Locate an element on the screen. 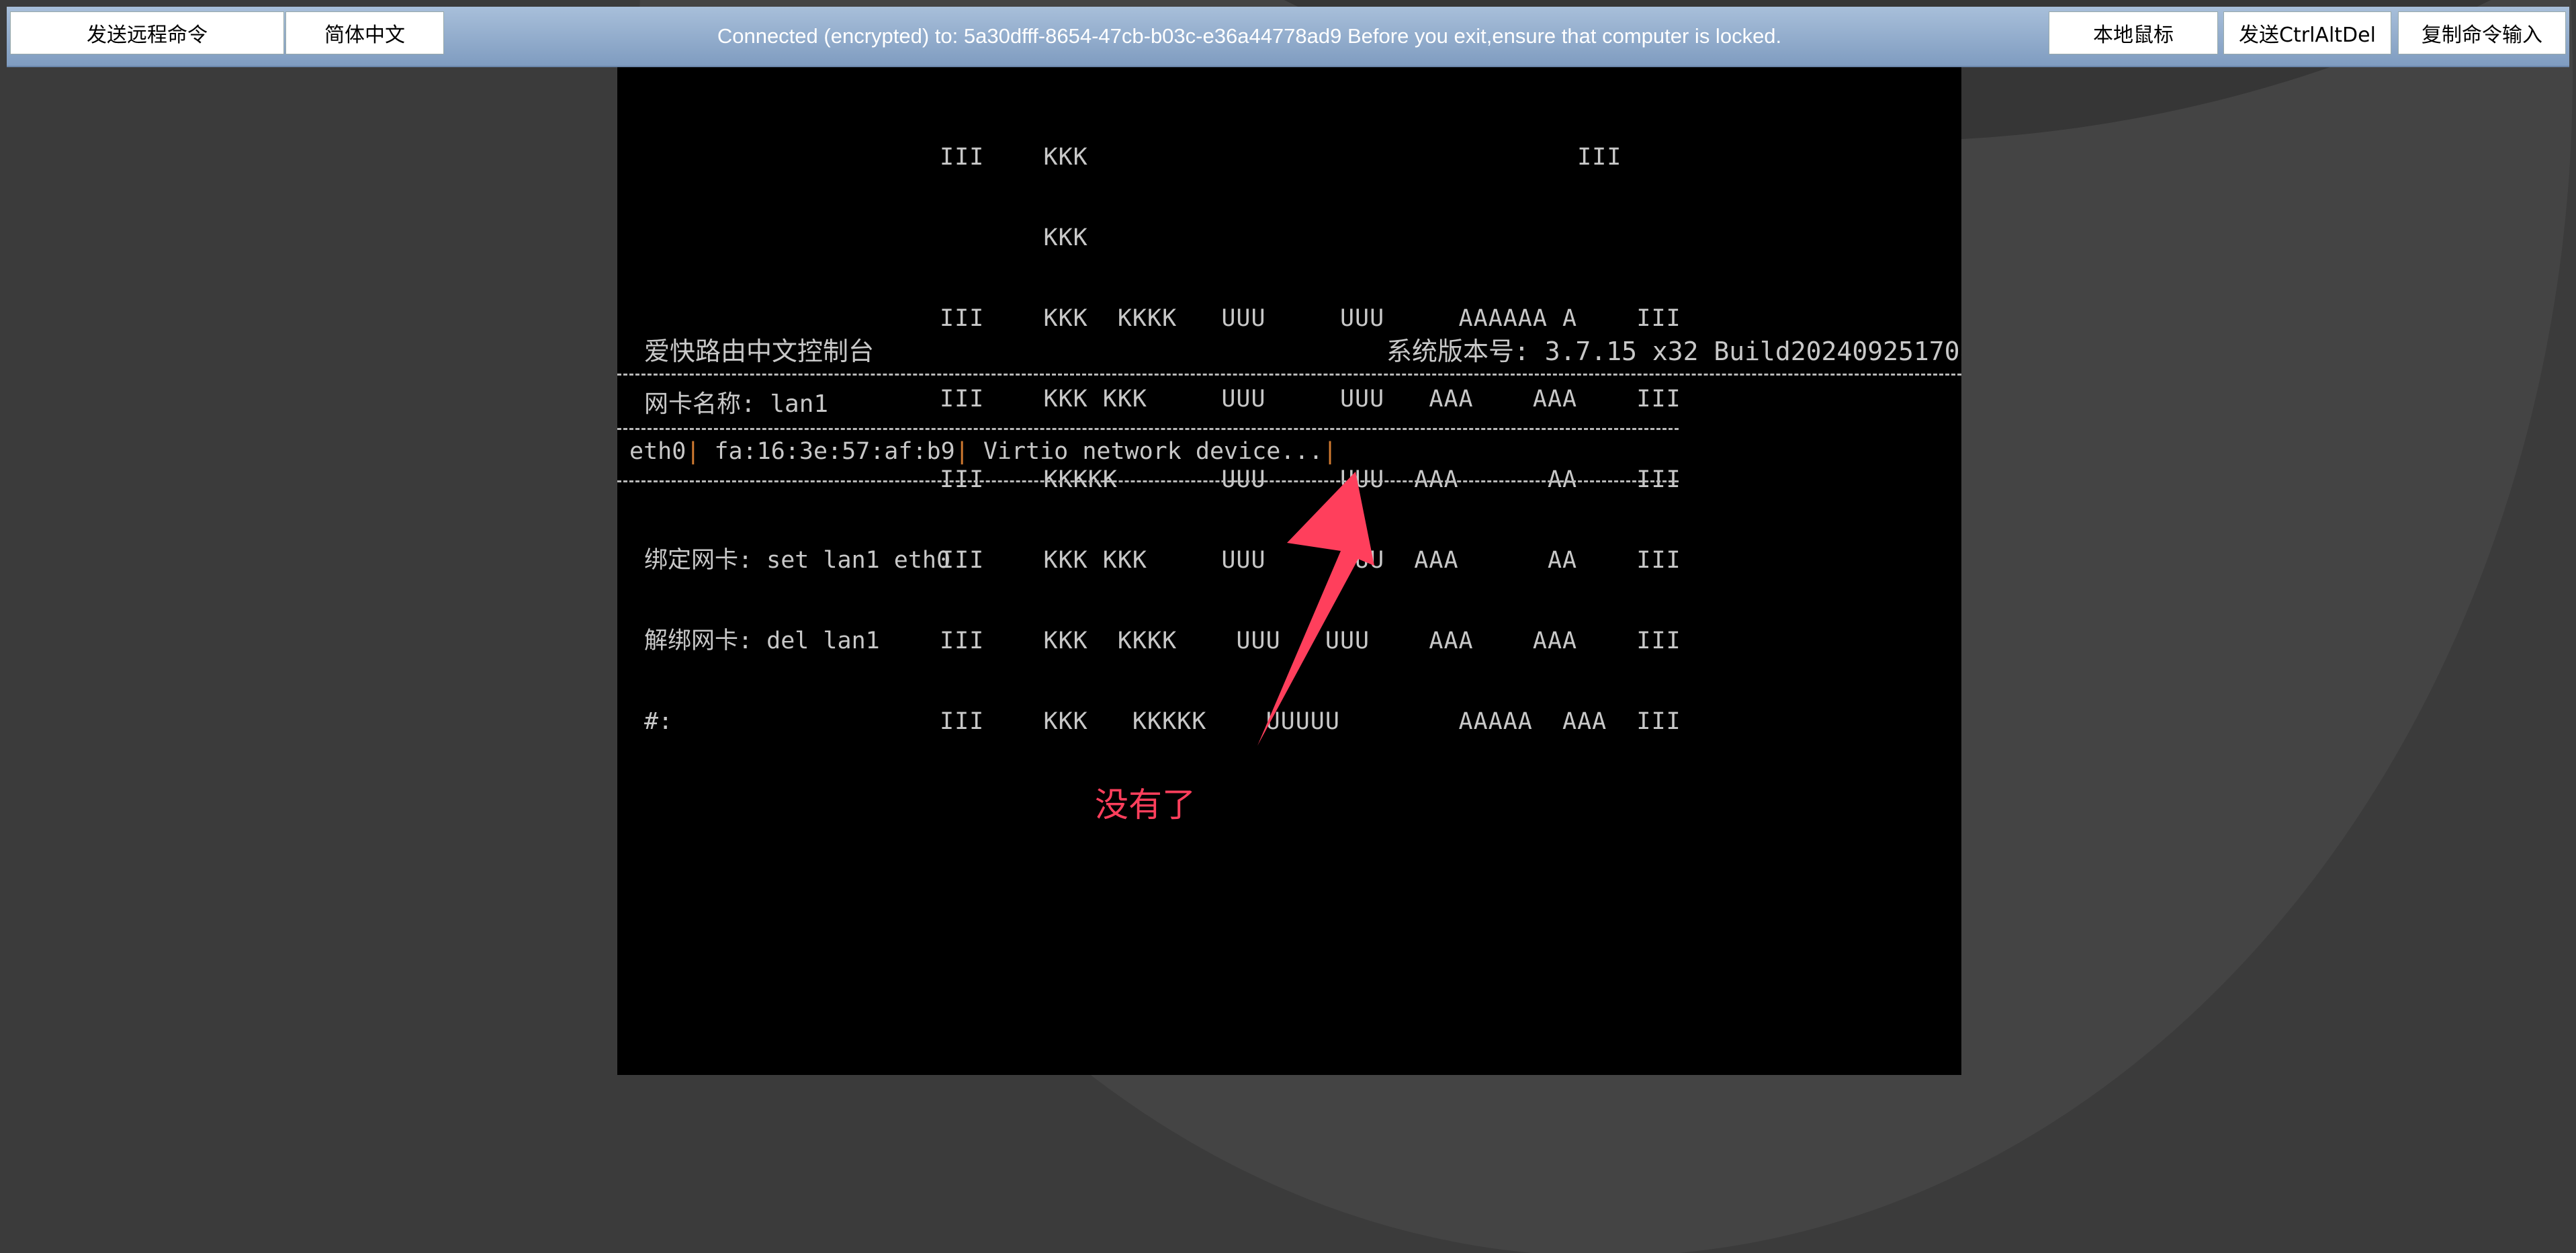  unbind-command: 解绑网卡: del lan1 is located at coordinates (762, 641).